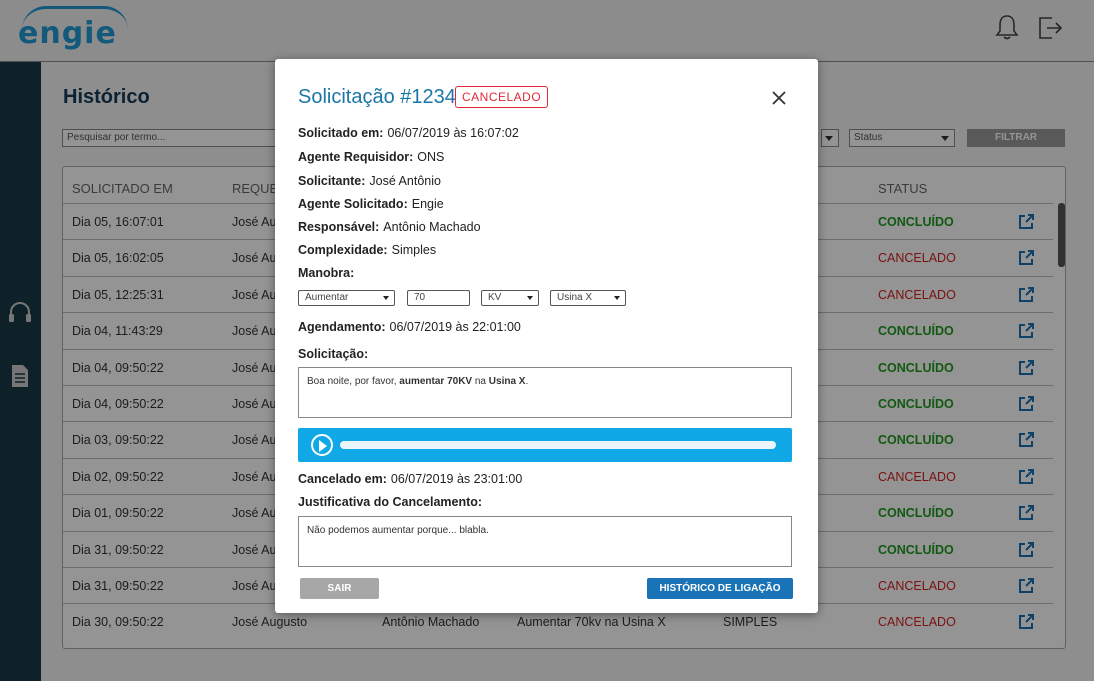  I want to click on request-label: Solicitação:, so click(333, 354).